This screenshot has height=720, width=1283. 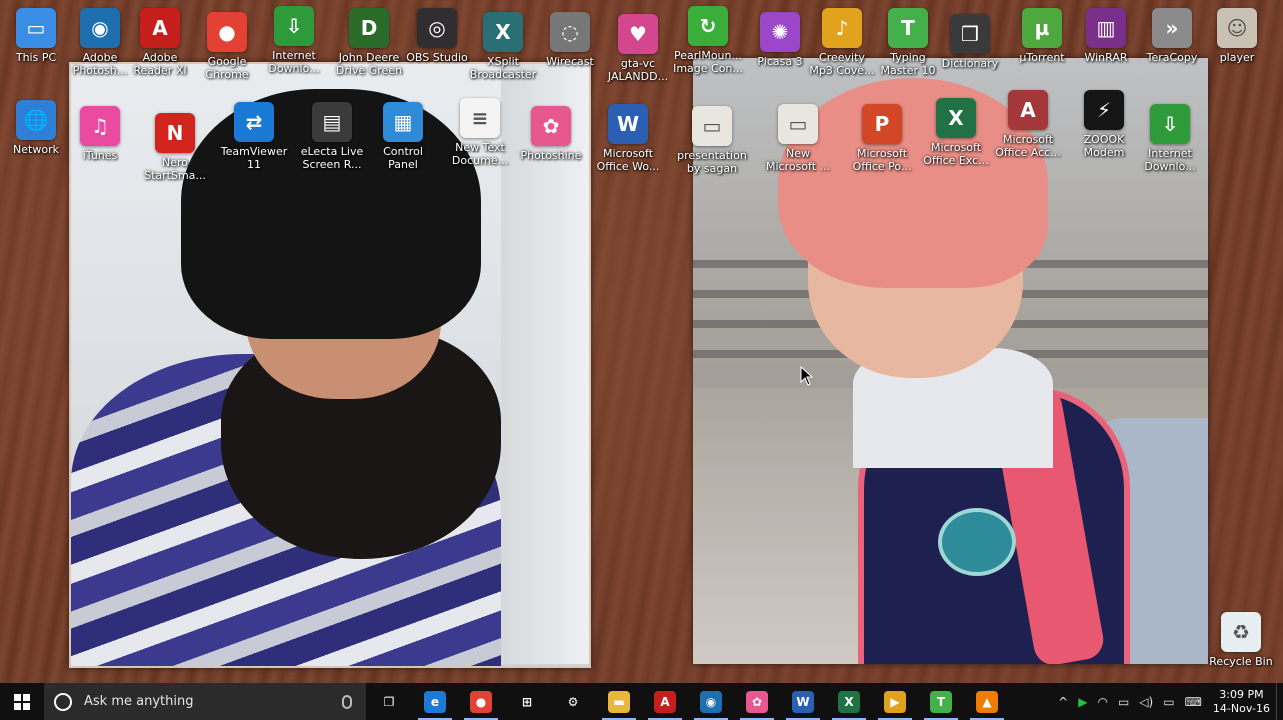 What do you see at coordinates (1241, 661) in the screenshot?
I see `desktop-icon-label: Recycle Bin` at bounding box center [1241, 661].